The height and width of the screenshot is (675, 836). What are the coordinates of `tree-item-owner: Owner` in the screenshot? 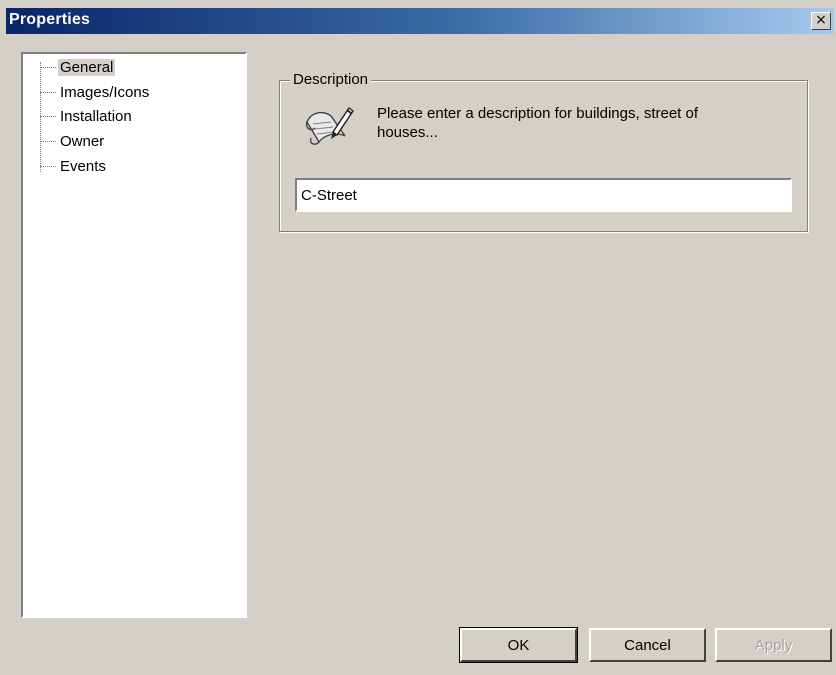 It's located at (73, 141).